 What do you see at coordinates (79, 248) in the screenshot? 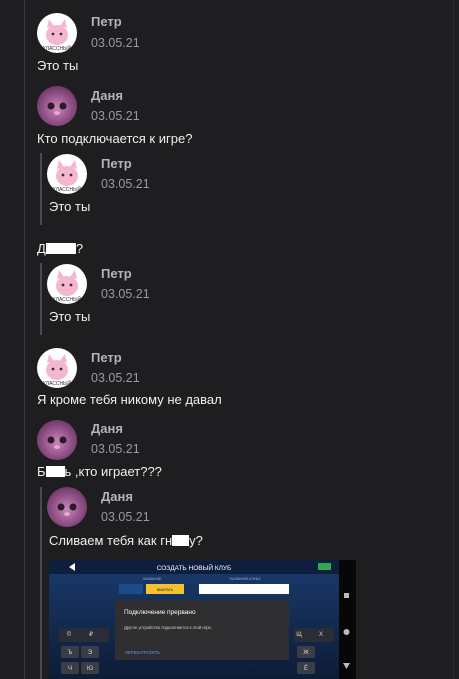
I see `message-text-suffix: ?` at bounding box center [79, 248].